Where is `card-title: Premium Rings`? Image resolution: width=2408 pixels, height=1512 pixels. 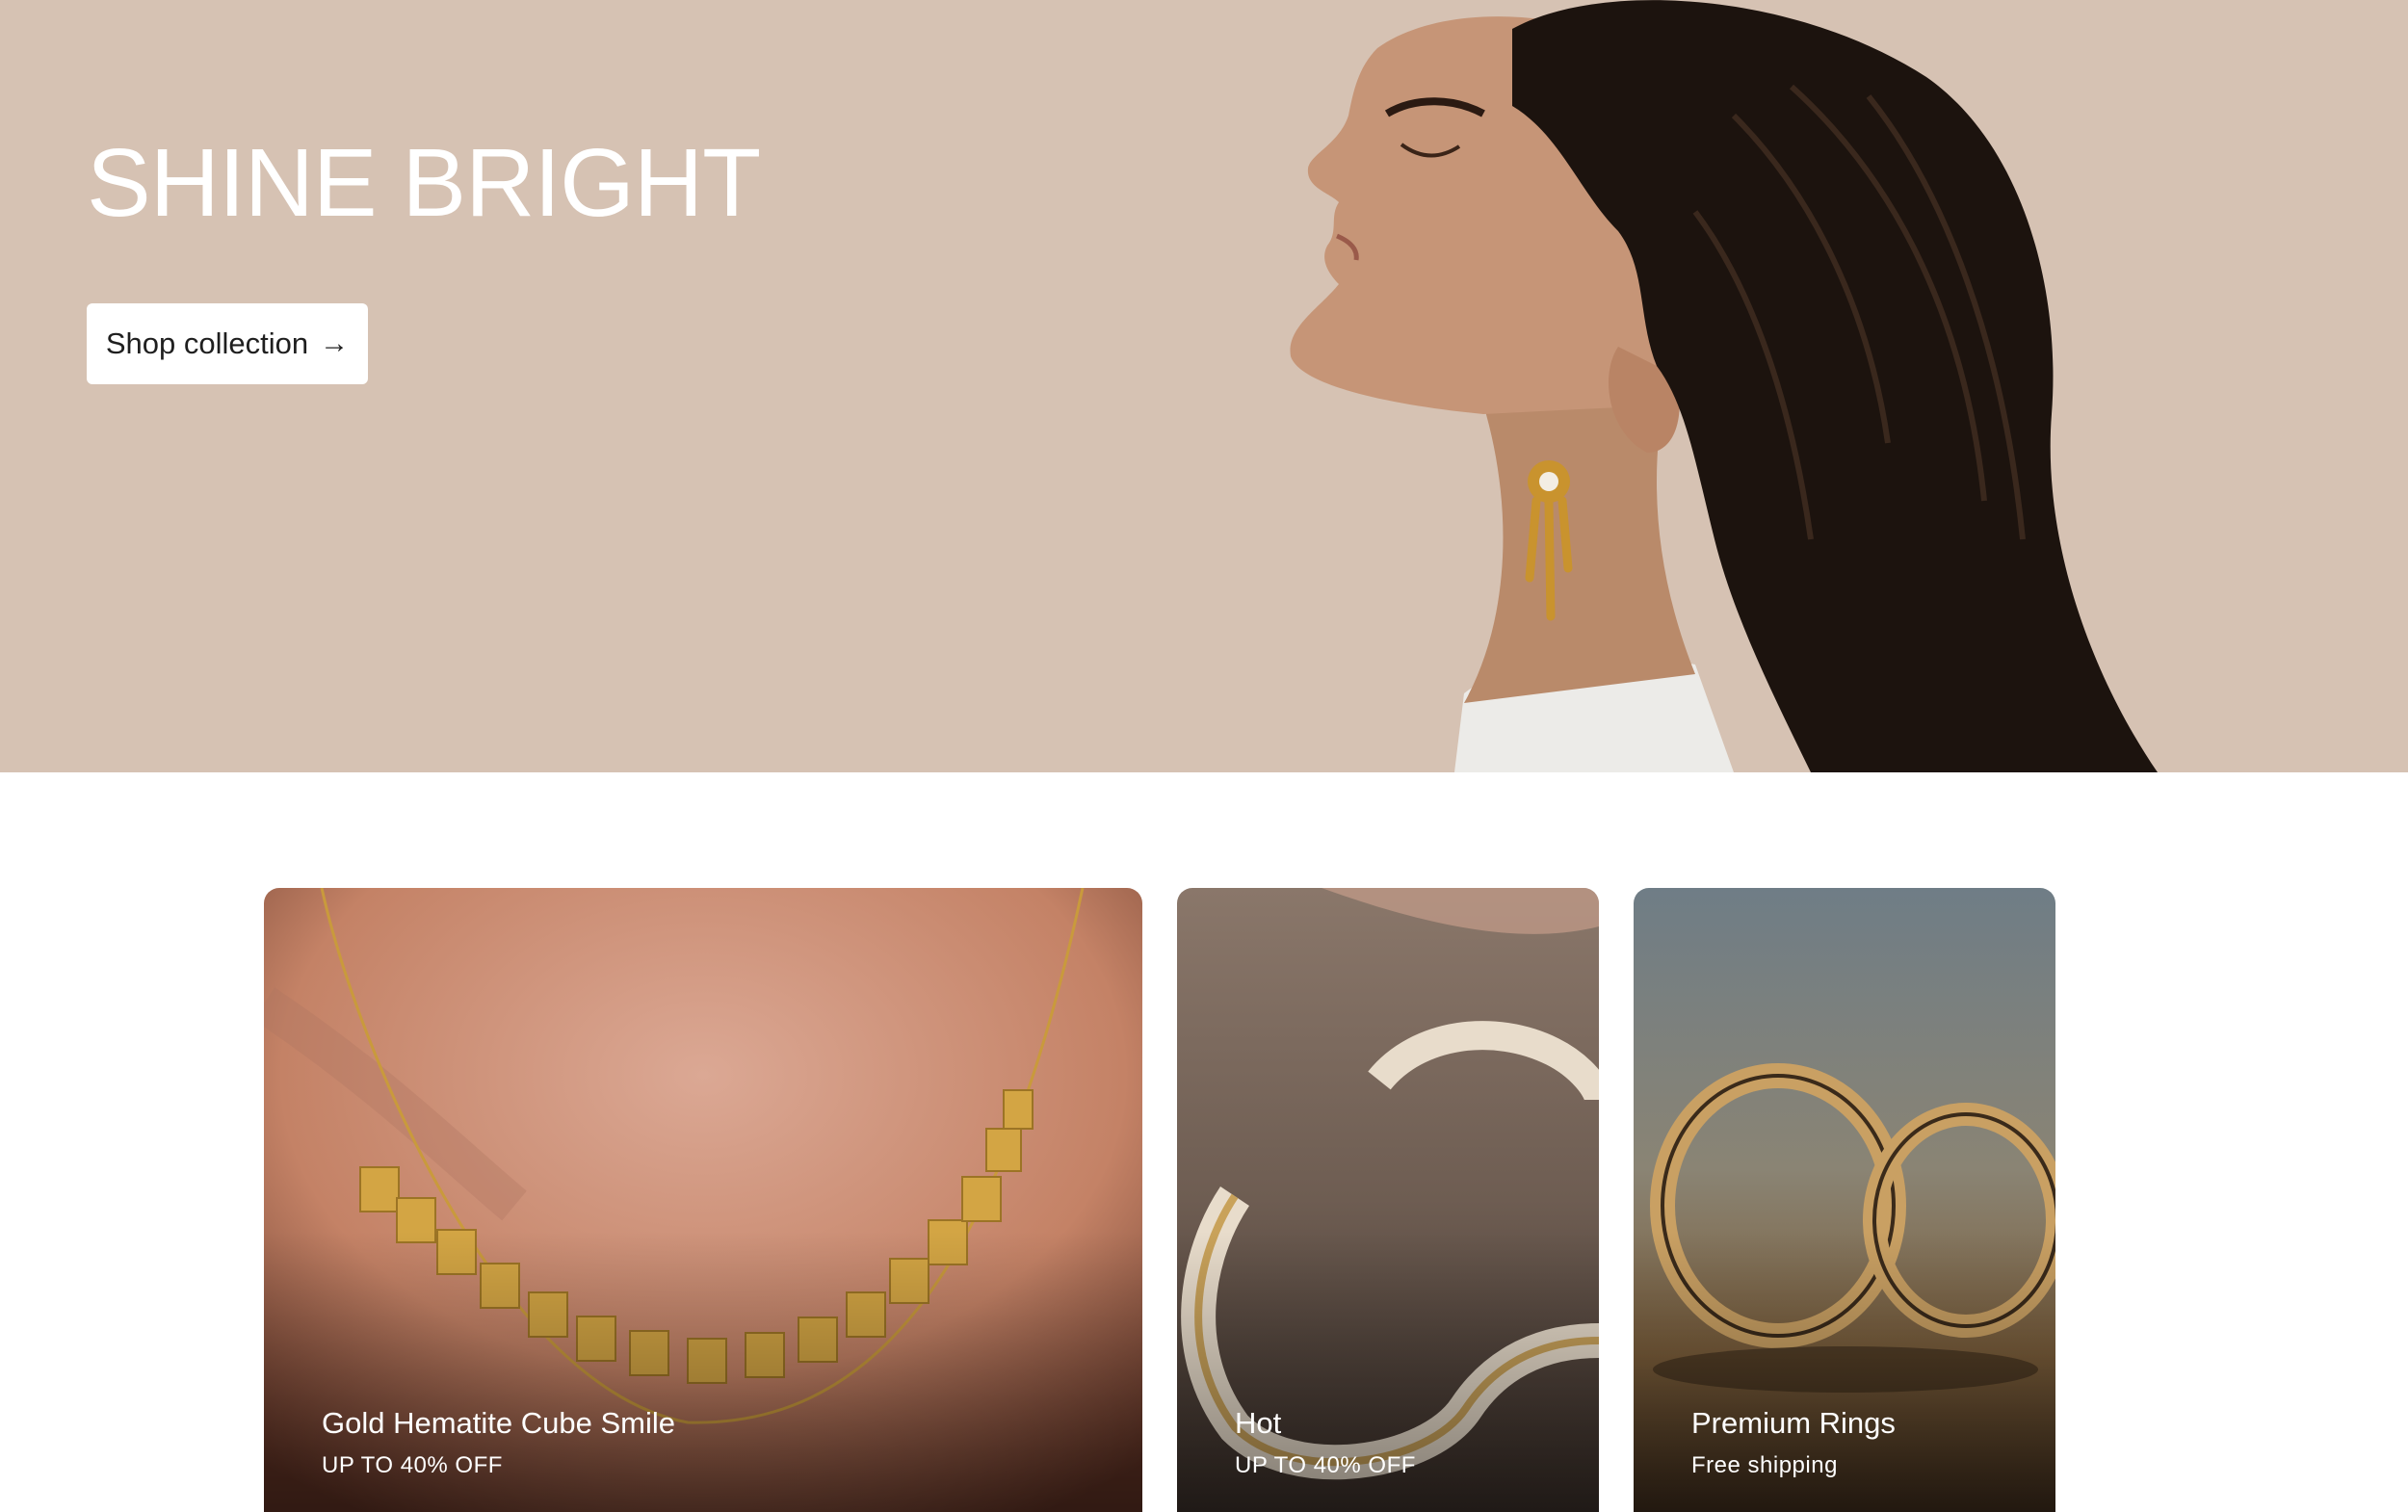 card-title: Premium Rings is located at coordinates (1793, 1423).